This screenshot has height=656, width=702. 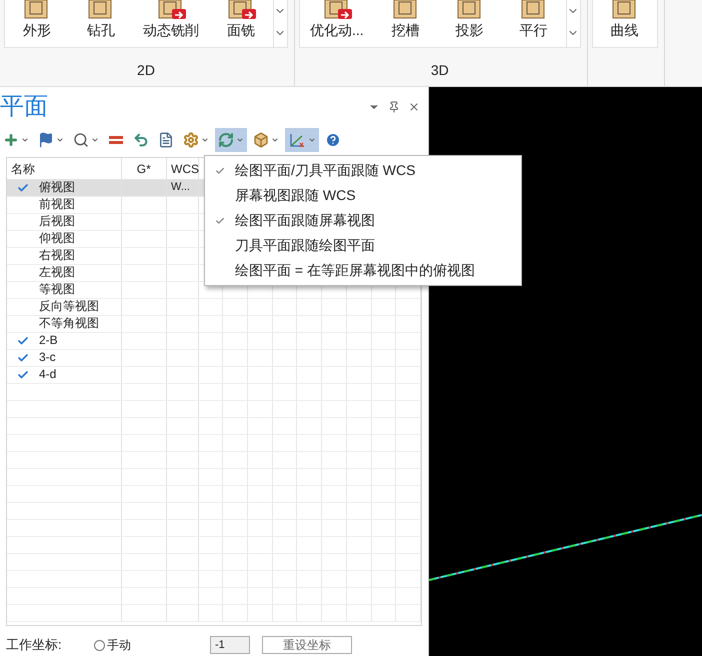 What do you see at coordinates (57, 221) in the screenshot?
I see `plane-name: 后视图` at bounding box center [57, 221].